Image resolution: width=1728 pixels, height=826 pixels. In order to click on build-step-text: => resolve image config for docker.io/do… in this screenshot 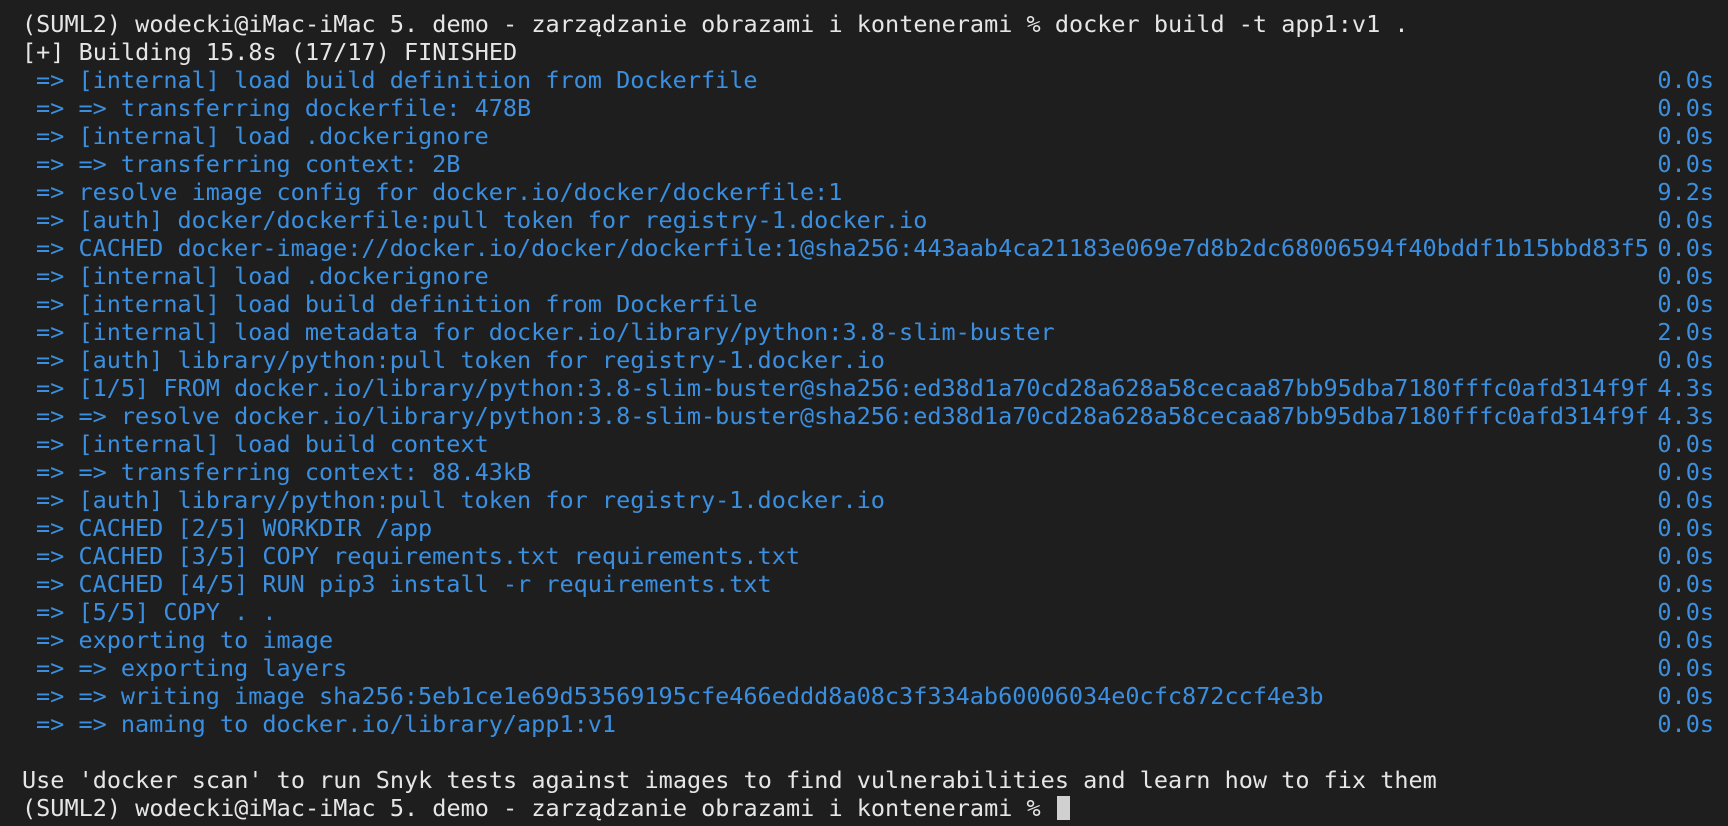, I will do `click(439, 192)`.